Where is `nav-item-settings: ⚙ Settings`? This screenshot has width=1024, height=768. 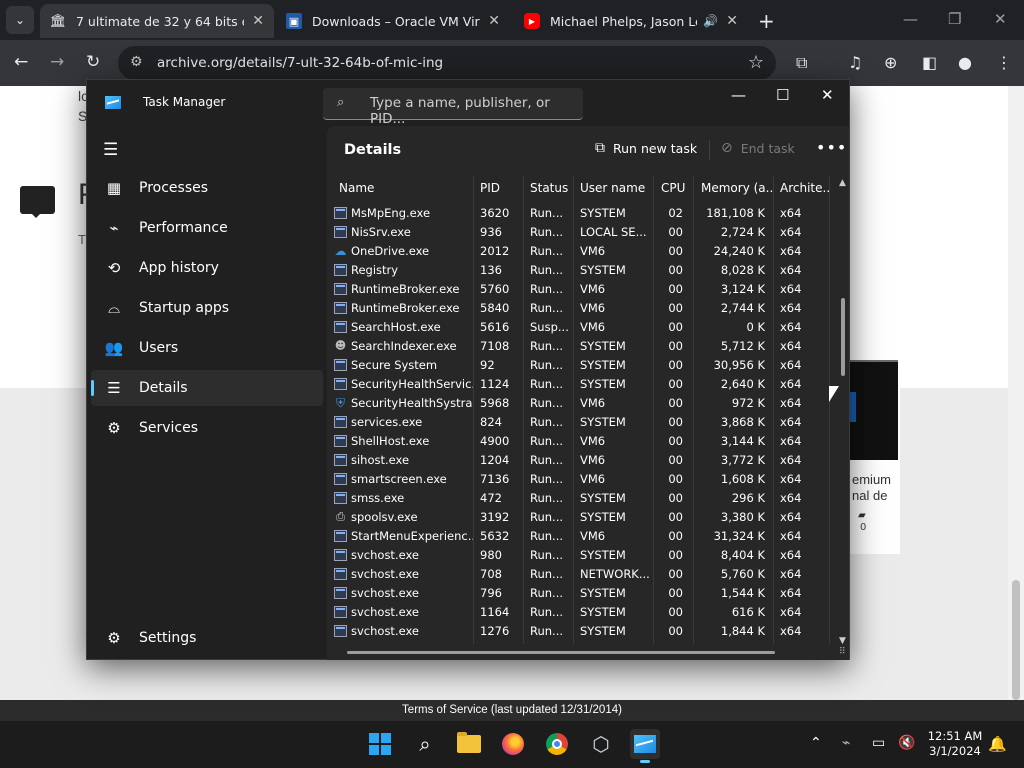 nav-item-settings: ⚙ Settings is located at coordinates (207, 638).